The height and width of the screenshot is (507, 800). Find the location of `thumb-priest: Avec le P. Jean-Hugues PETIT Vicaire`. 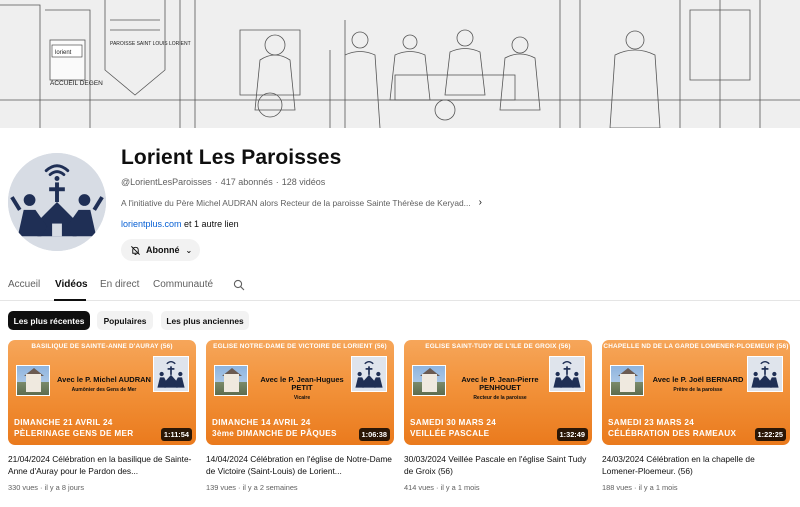

thumb-priest: Avec le P. Jean-Hugues PETIT Vicaire is located at coordinates (302, 388).